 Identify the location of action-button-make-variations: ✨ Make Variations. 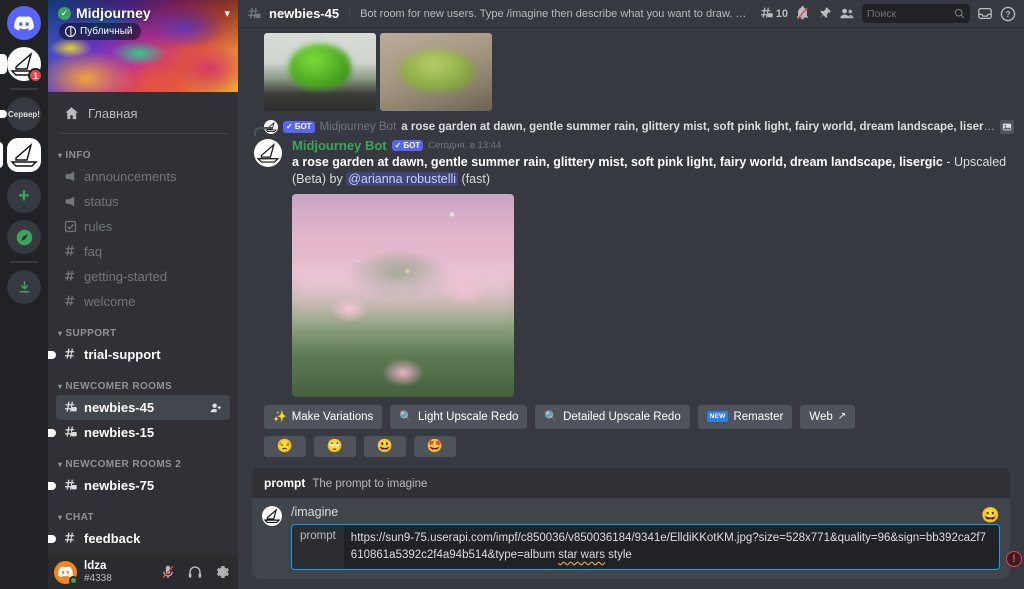
(323, 416).